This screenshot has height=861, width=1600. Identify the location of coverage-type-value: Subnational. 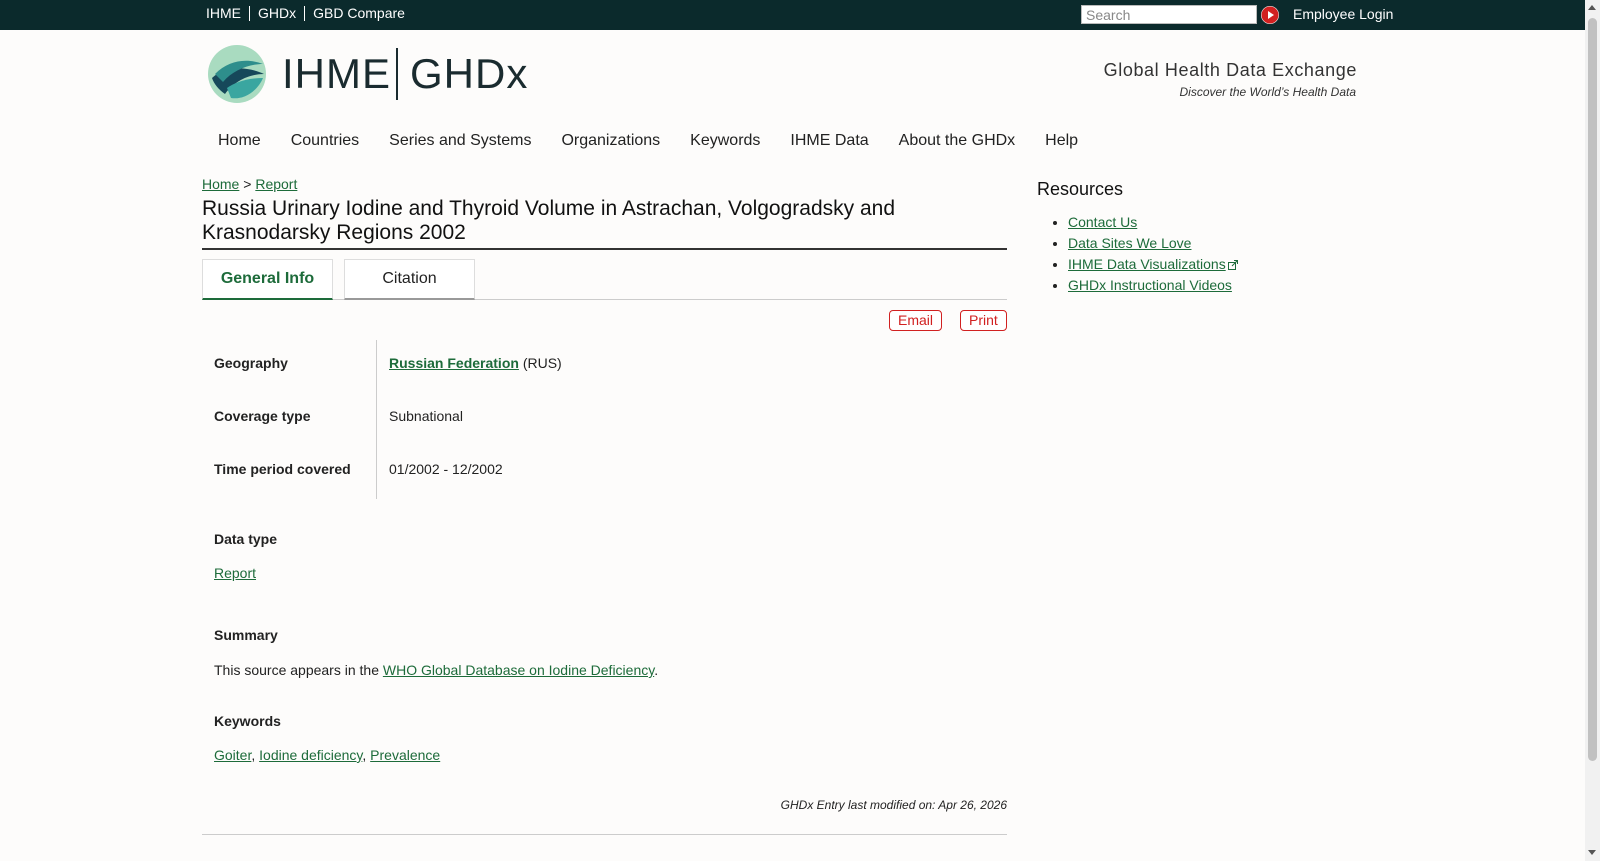
(426, 416).